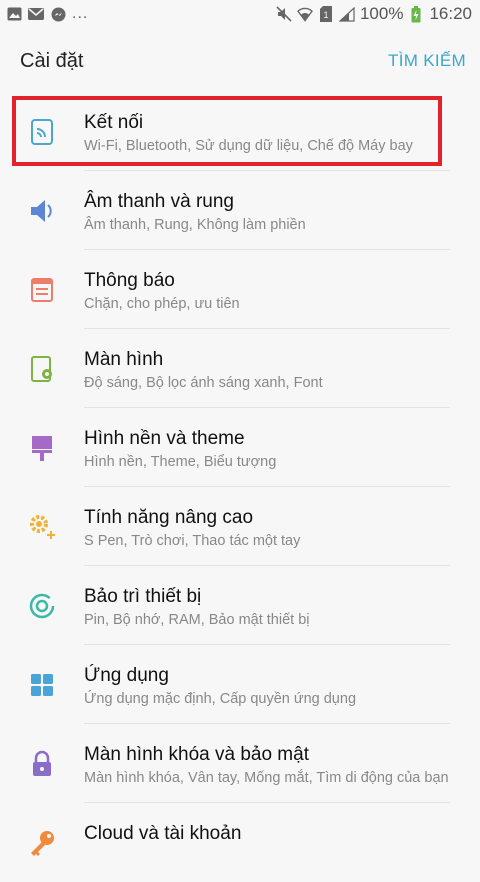 The width and height of the screenshot is (480, 882). What do you see at coordinates (42, 764) in the screenshot?
I see `lock-icon` at bounding box center [42, 764].